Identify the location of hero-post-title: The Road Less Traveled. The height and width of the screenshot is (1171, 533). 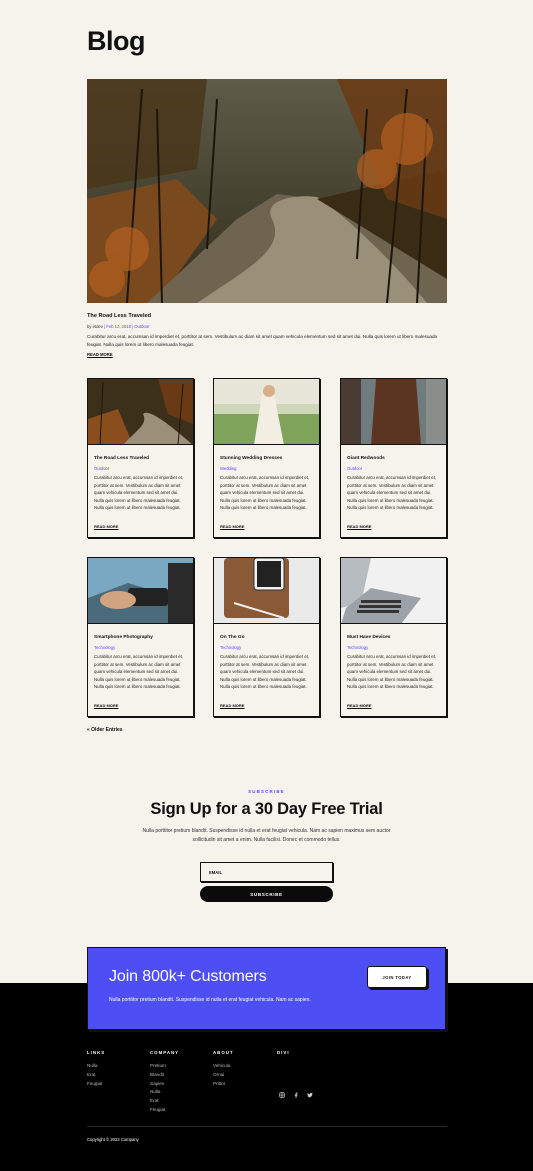
(119, 316).